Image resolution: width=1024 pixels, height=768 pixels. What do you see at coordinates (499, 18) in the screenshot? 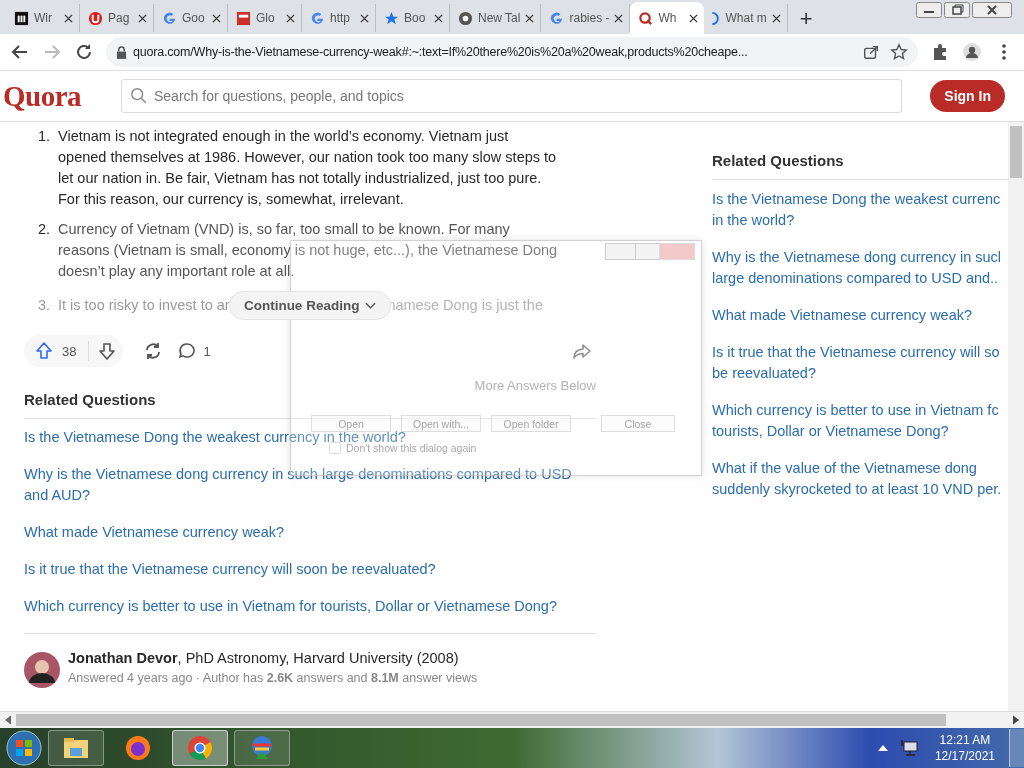
I see `tab-title: New Tal` at bounding box center [499, 18].